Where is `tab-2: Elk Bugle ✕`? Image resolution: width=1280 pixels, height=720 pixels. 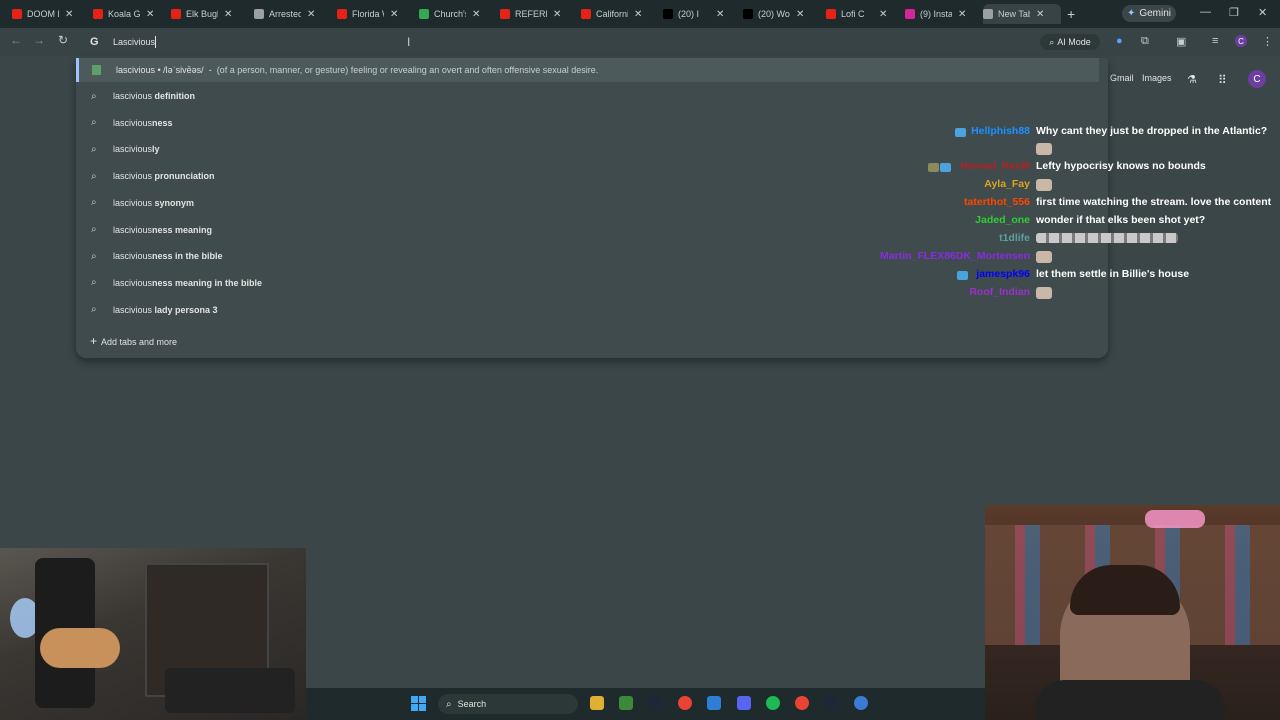
tab-2: Elk Bugle ✕ is located at coordinates (207, 14).